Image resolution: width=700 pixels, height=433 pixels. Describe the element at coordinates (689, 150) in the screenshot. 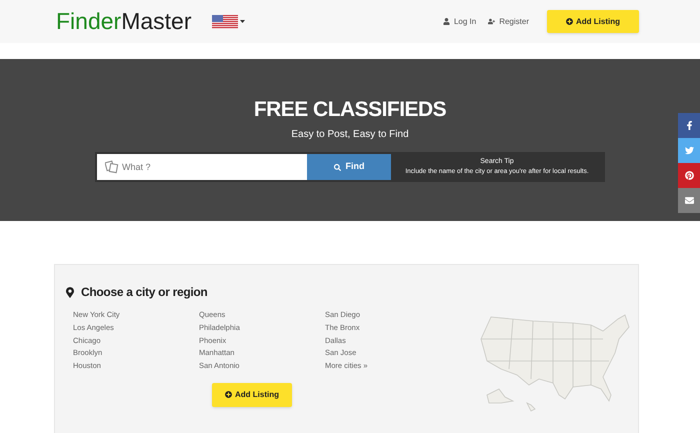

I see `twitter-icon` at that location.